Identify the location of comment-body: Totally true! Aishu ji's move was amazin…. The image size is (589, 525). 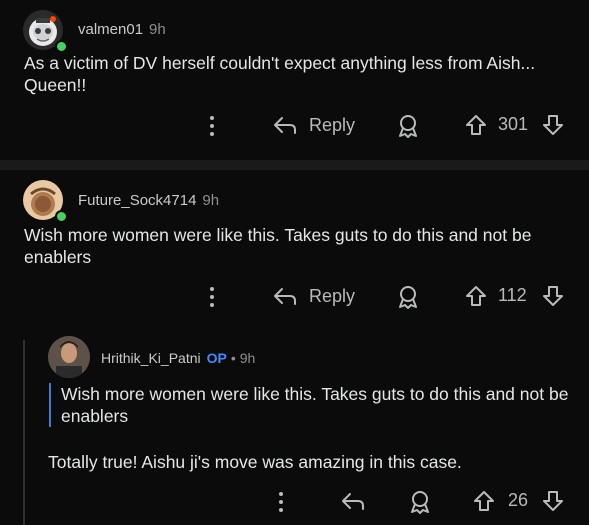
(255, 462).